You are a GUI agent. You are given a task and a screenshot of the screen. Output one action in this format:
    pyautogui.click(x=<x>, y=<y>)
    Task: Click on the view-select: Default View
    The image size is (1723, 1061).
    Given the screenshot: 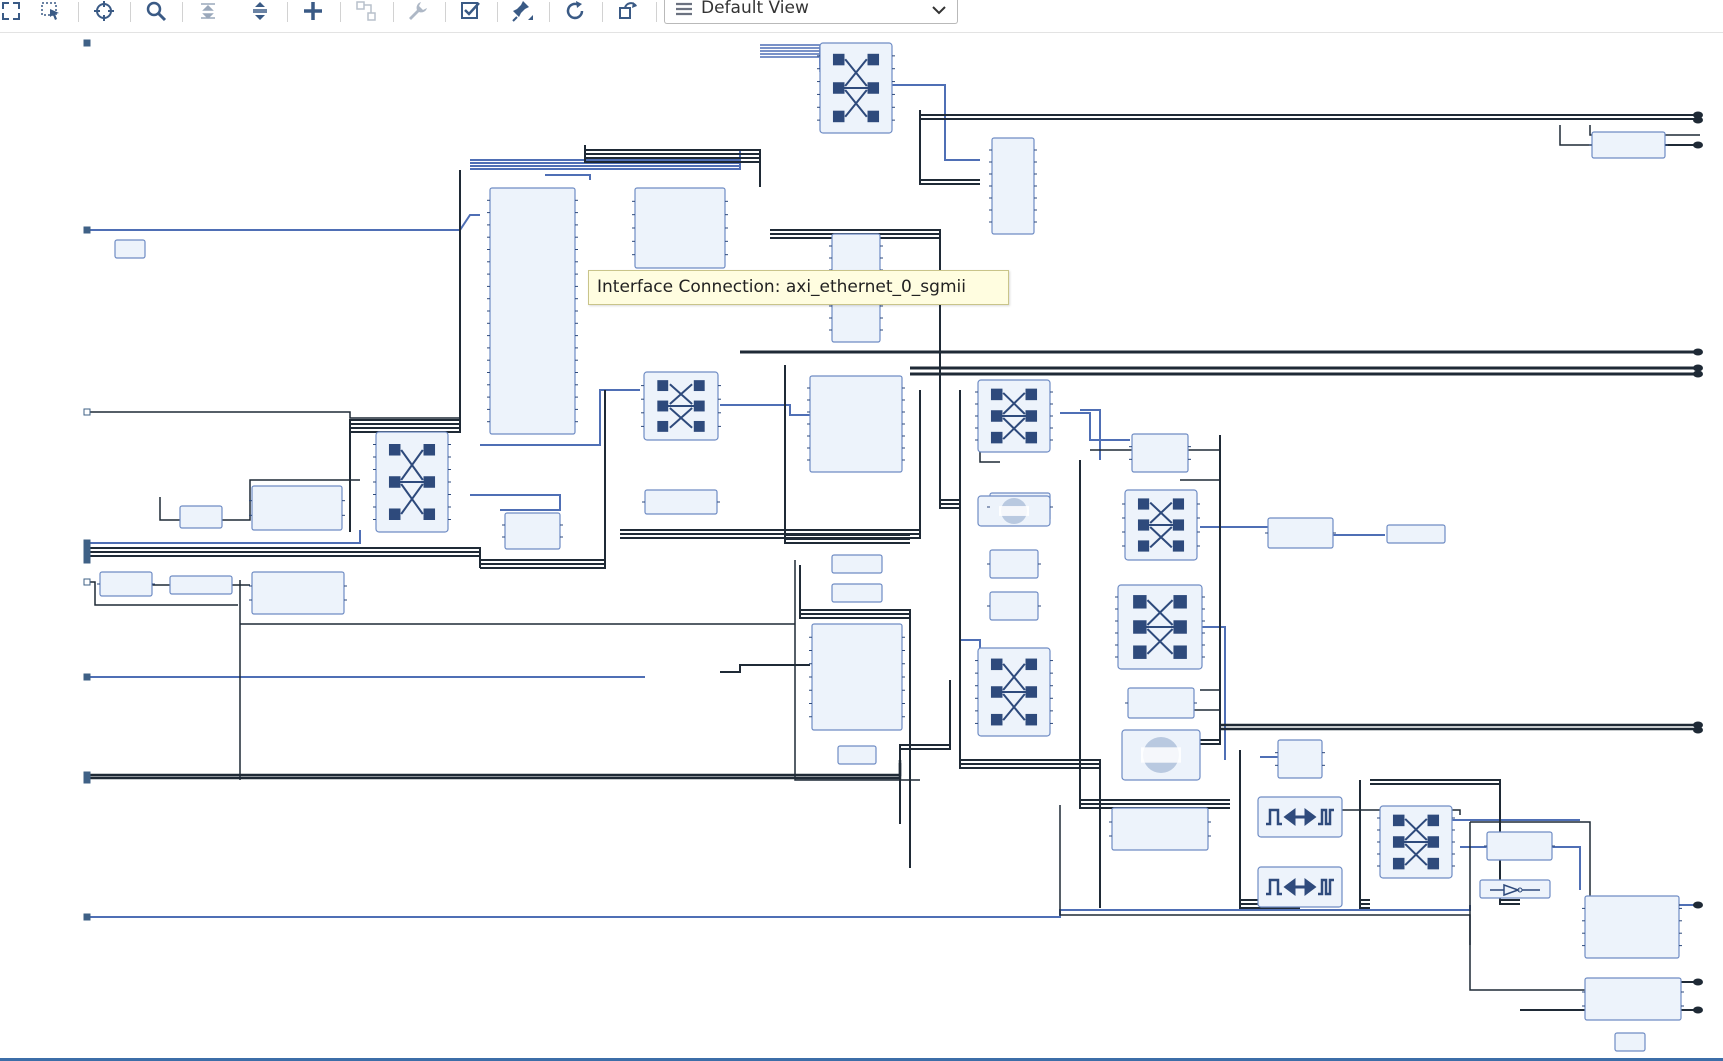 What is the action you would take?
    pyautogui.click(x=811, y=12)
    